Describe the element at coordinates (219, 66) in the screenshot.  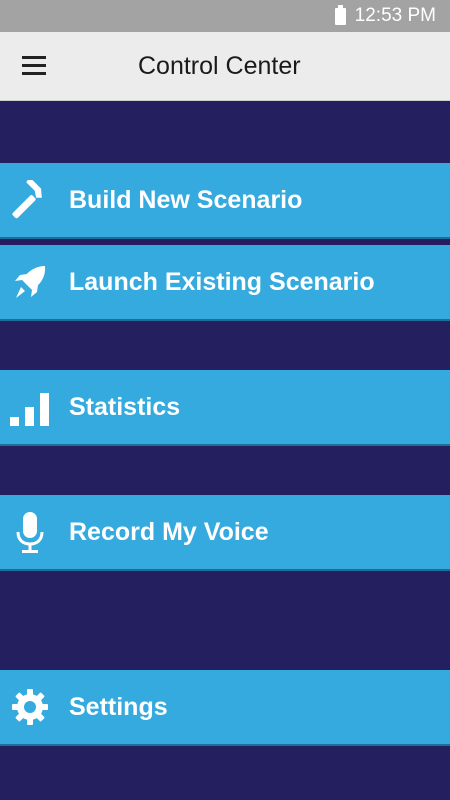
I see `page-title: Control Center` at that location.